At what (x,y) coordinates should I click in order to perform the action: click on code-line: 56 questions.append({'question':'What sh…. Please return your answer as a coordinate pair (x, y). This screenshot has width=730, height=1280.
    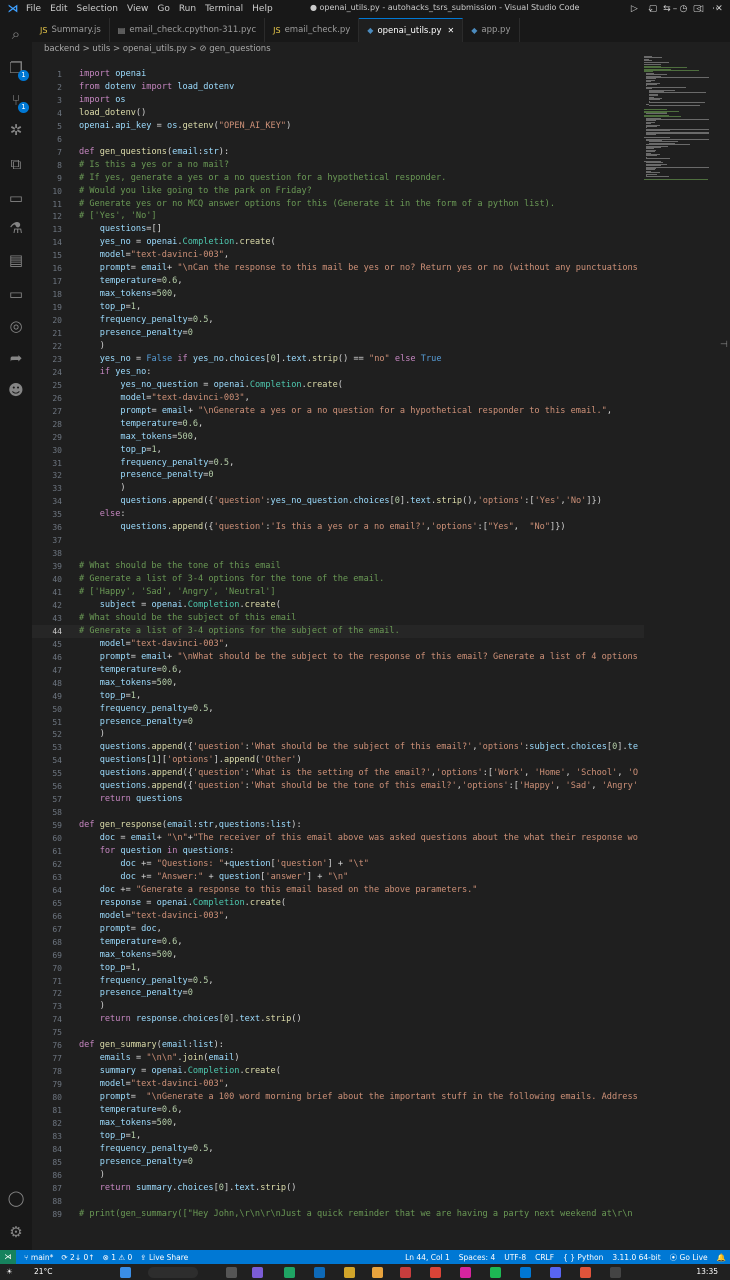
    Looking at the image, I should click on (338, 786).